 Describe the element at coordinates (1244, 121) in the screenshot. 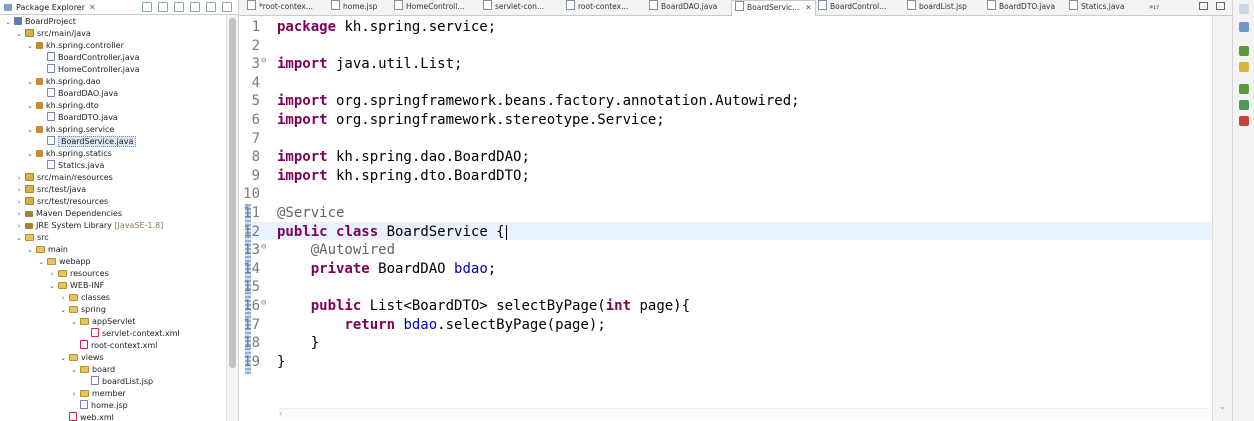

I see `error-log-icon` at that location.